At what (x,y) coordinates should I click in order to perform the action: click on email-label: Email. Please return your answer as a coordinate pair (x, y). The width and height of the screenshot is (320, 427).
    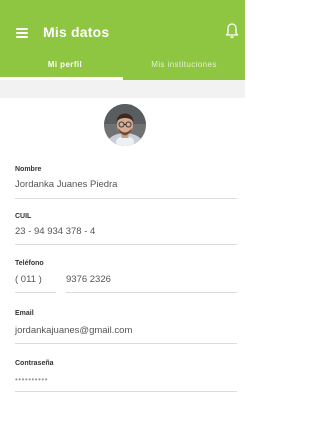
    Looking at the image, I should click on (24, 313).